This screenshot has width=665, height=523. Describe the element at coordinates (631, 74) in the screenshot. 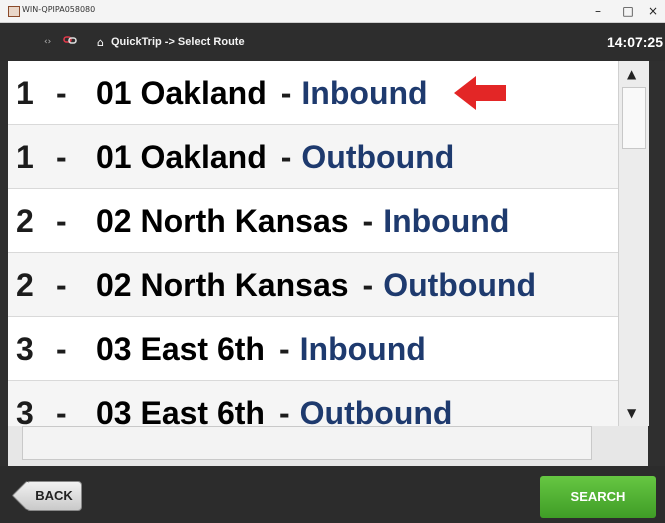

I see `scroll-up-icon: ▲` at that location.